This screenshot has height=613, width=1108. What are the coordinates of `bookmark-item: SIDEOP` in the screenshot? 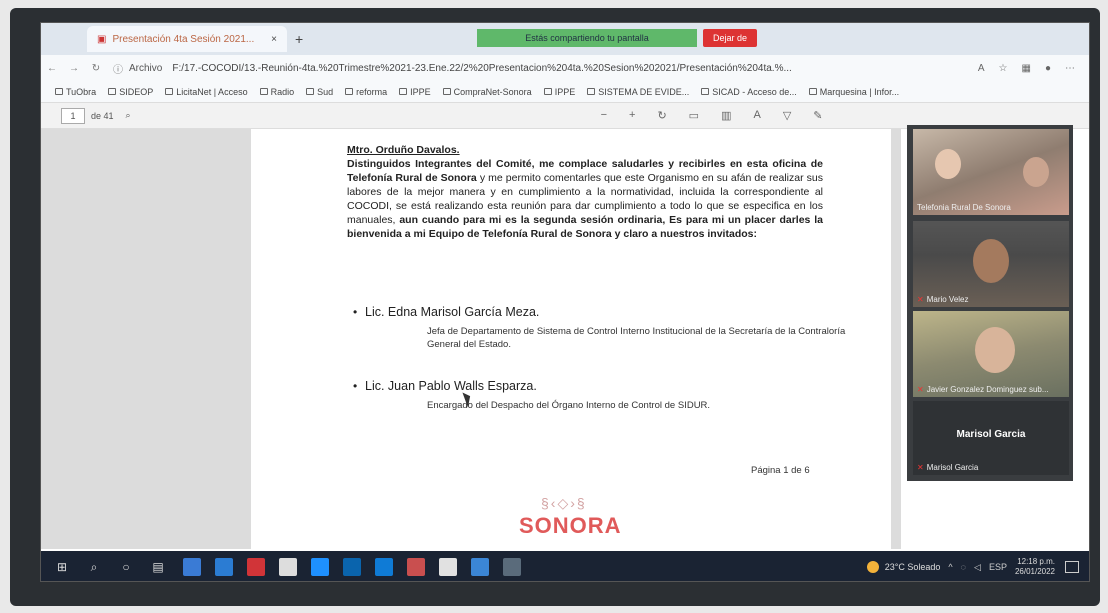 It's located at (130, 92).